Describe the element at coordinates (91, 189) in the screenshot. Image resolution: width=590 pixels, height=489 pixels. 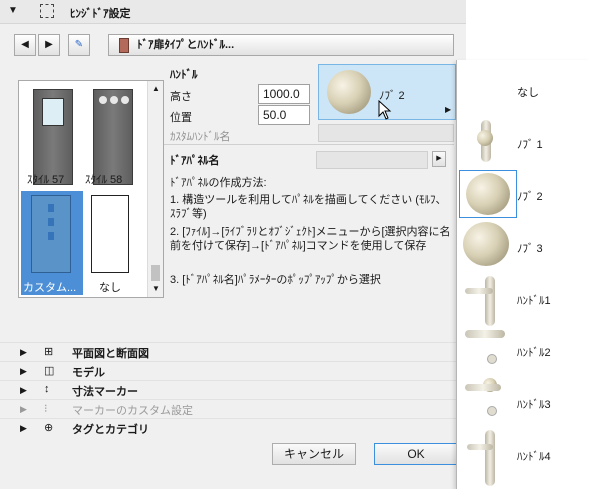
I see `door-panel-list: ｽﾀｲﾙ 57 ｽﾀｲﾙ 58 カスタム... なし ▲ ▼` at that location.